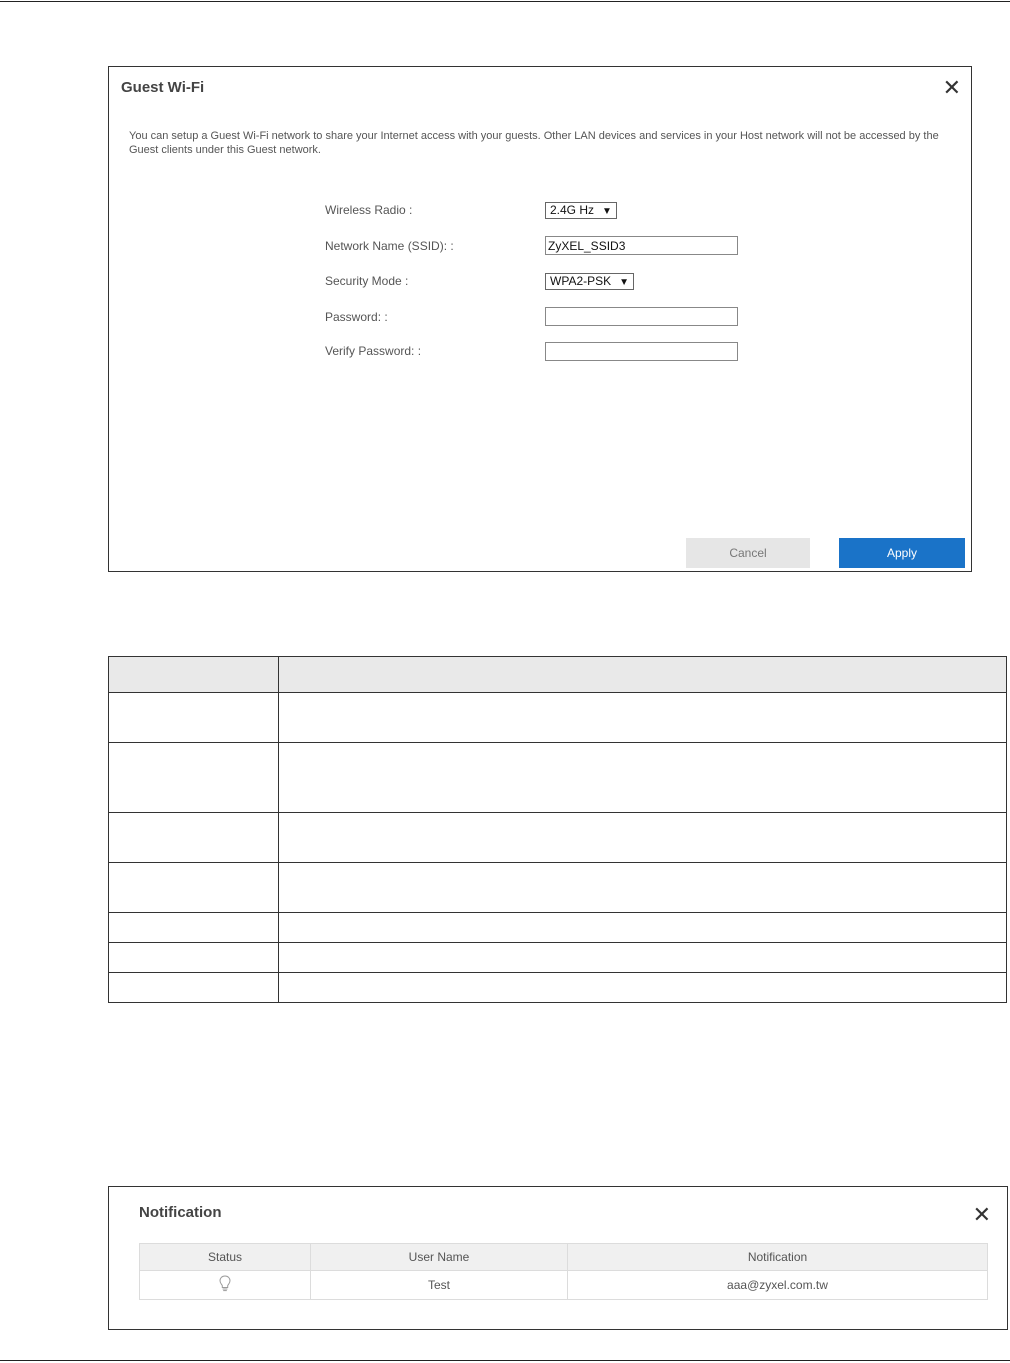  I want to click on cancel-button: Cancel, so click(748, 553).